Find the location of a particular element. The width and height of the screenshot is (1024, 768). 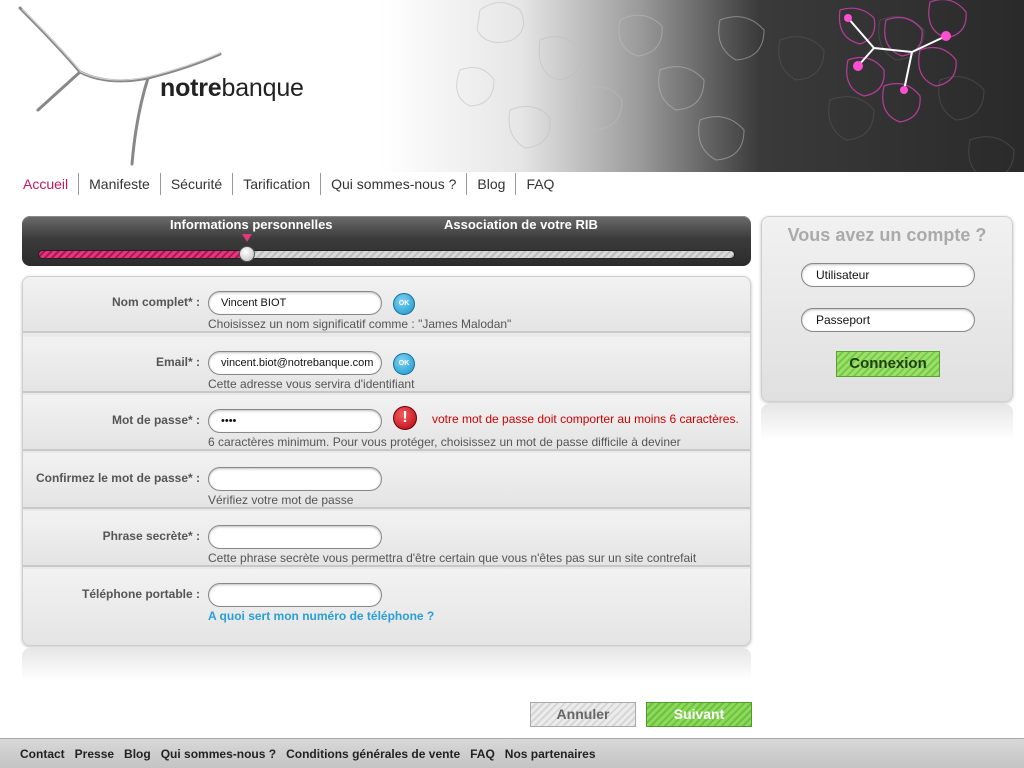

nav-item-manifeste: Manifeste is located at coordinates (120, 184).